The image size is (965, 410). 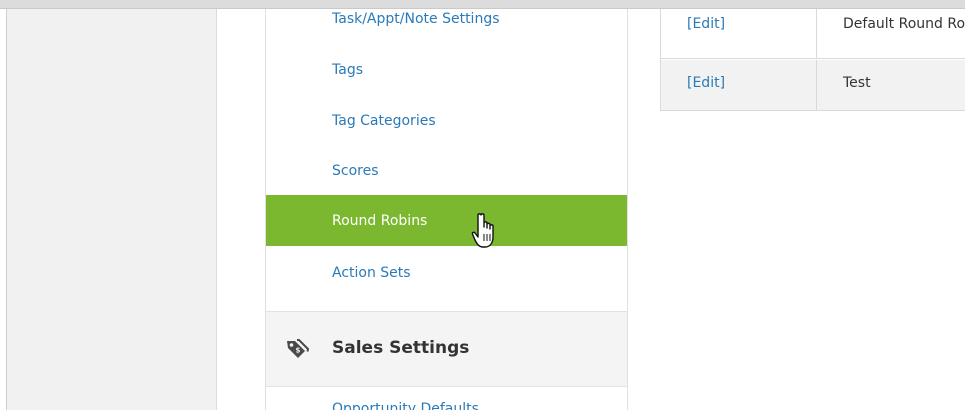 What do you see at coordinates (401, 348) in the screenshot?
I see `section-label: Sales Settings` at bounding box center [401, 348].